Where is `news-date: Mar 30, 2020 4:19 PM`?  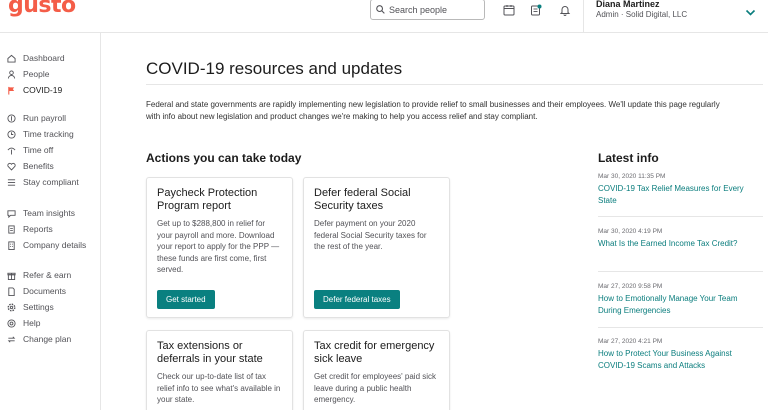
news-date: Mar 30, 2020 4:19 PM is located at coordinates (630, 231).